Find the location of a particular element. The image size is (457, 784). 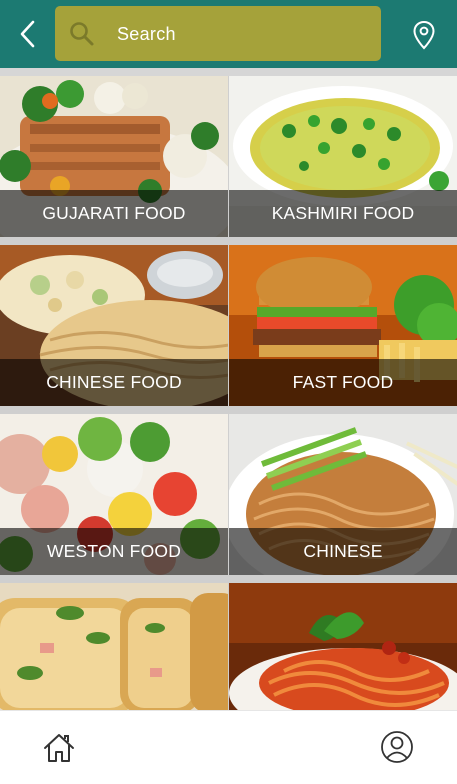

search-input: Search is located at coordinates (218, 33).